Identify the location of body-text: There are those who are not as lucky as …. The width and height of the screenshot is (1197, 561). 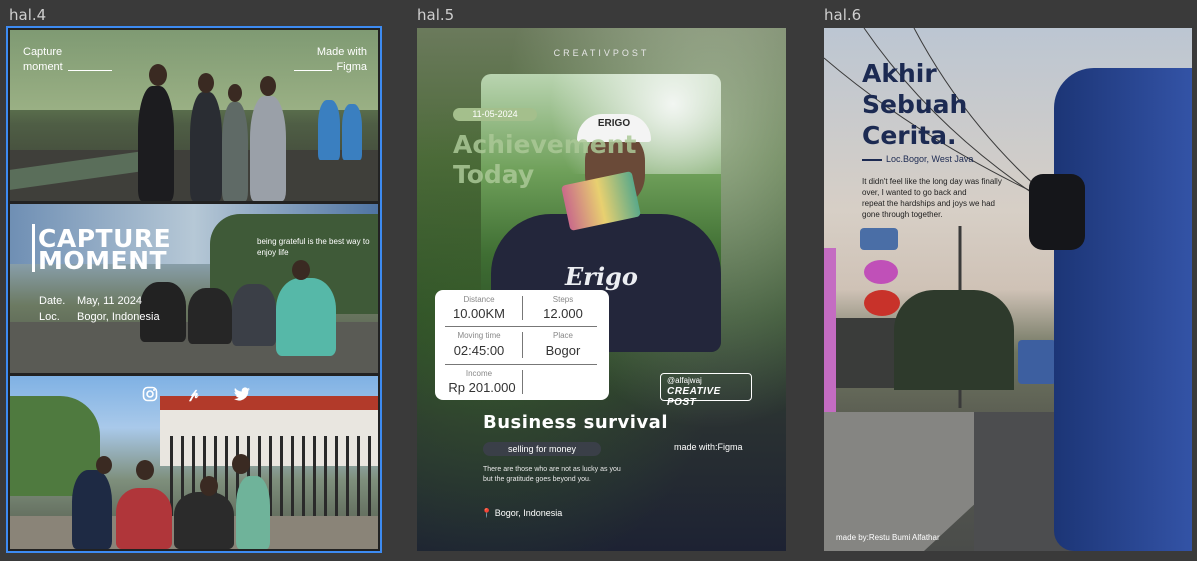
(552, 475).